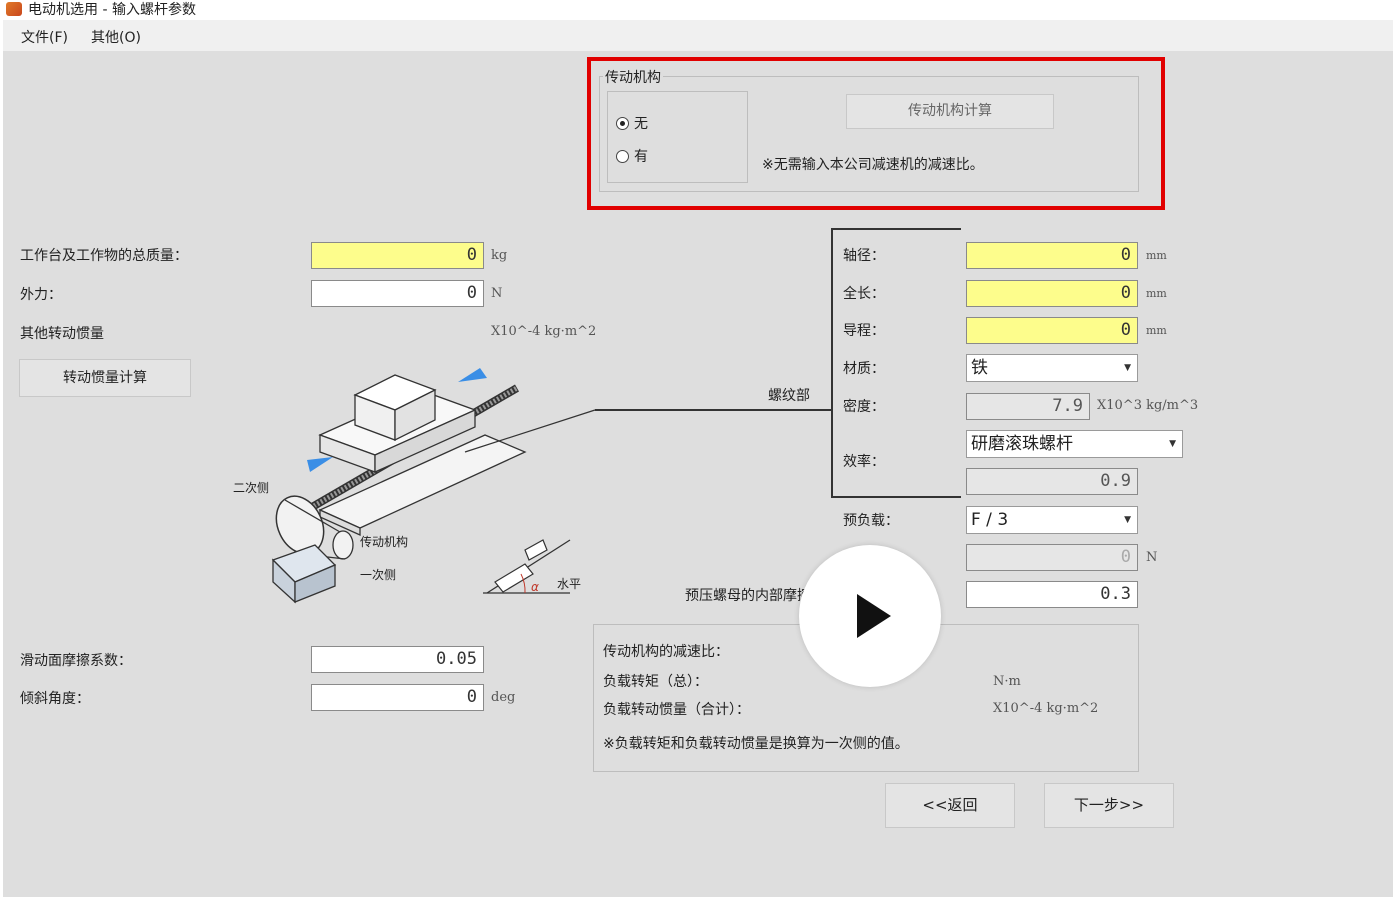 The height and width of the screenshot is (897, 1393). I want to click on transmission-radio-box, so click(677, 137).